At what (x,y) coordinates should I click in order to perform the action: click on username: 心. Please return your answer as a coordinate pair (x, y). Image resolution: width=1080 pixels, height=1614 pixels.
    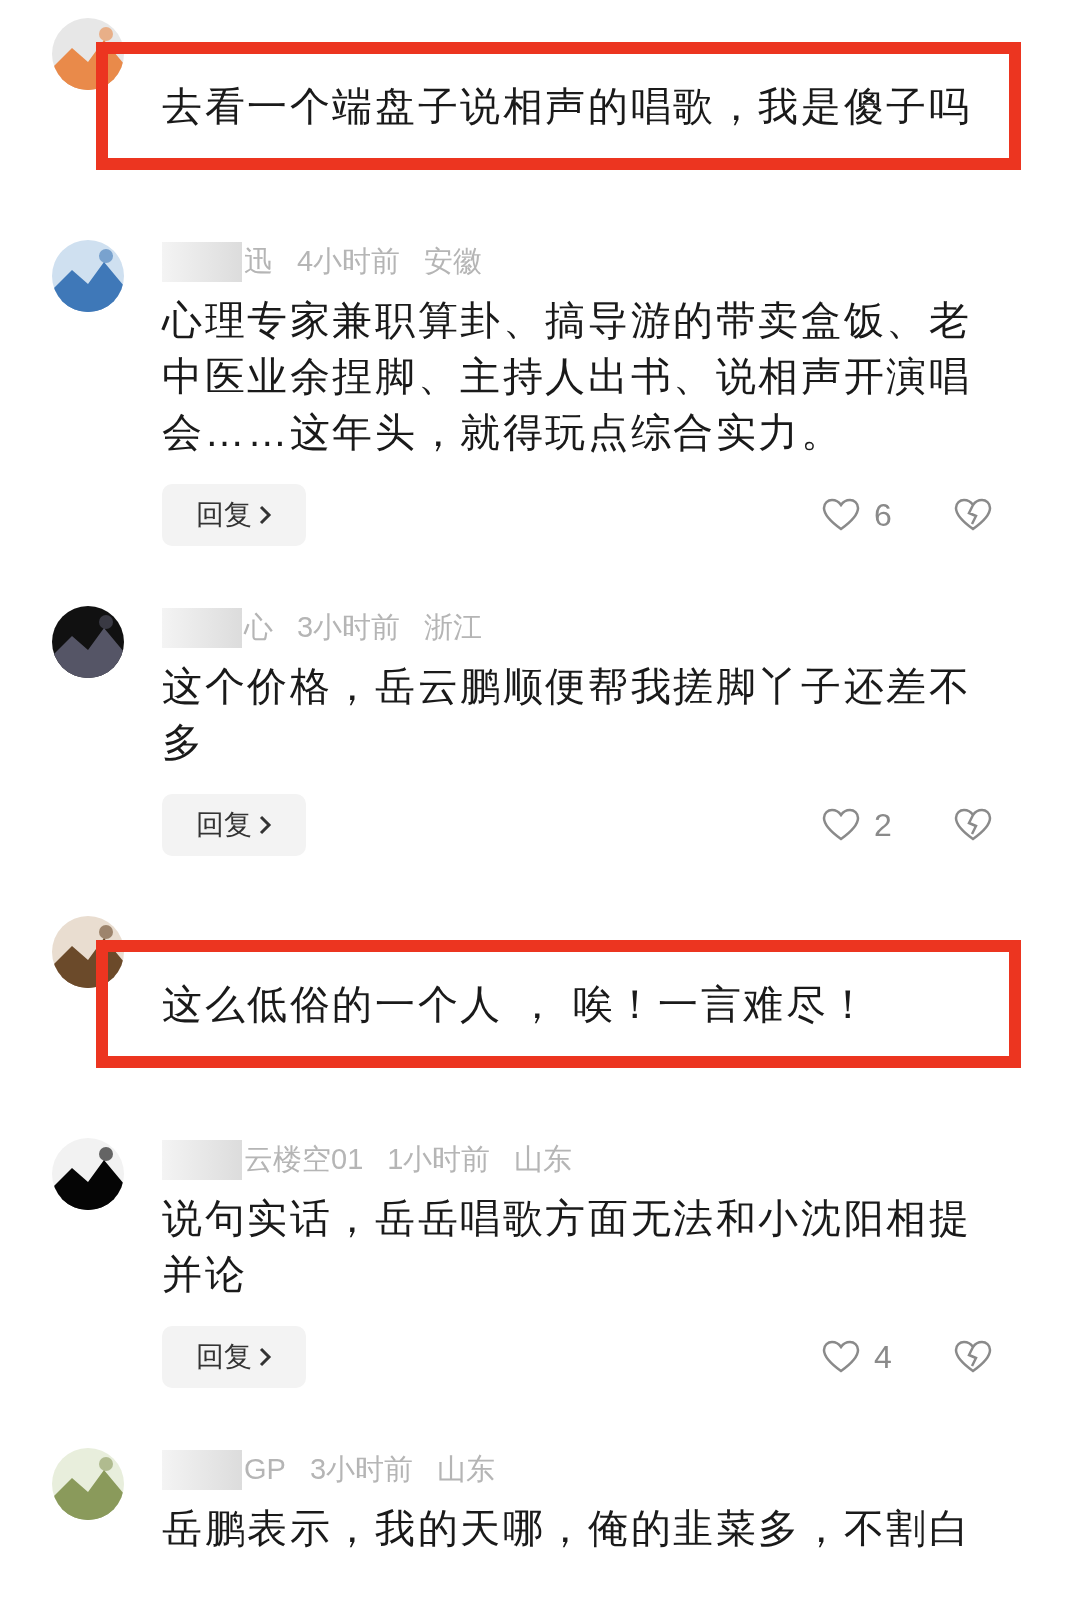
    Looking at the image, I should click on (258, 628).